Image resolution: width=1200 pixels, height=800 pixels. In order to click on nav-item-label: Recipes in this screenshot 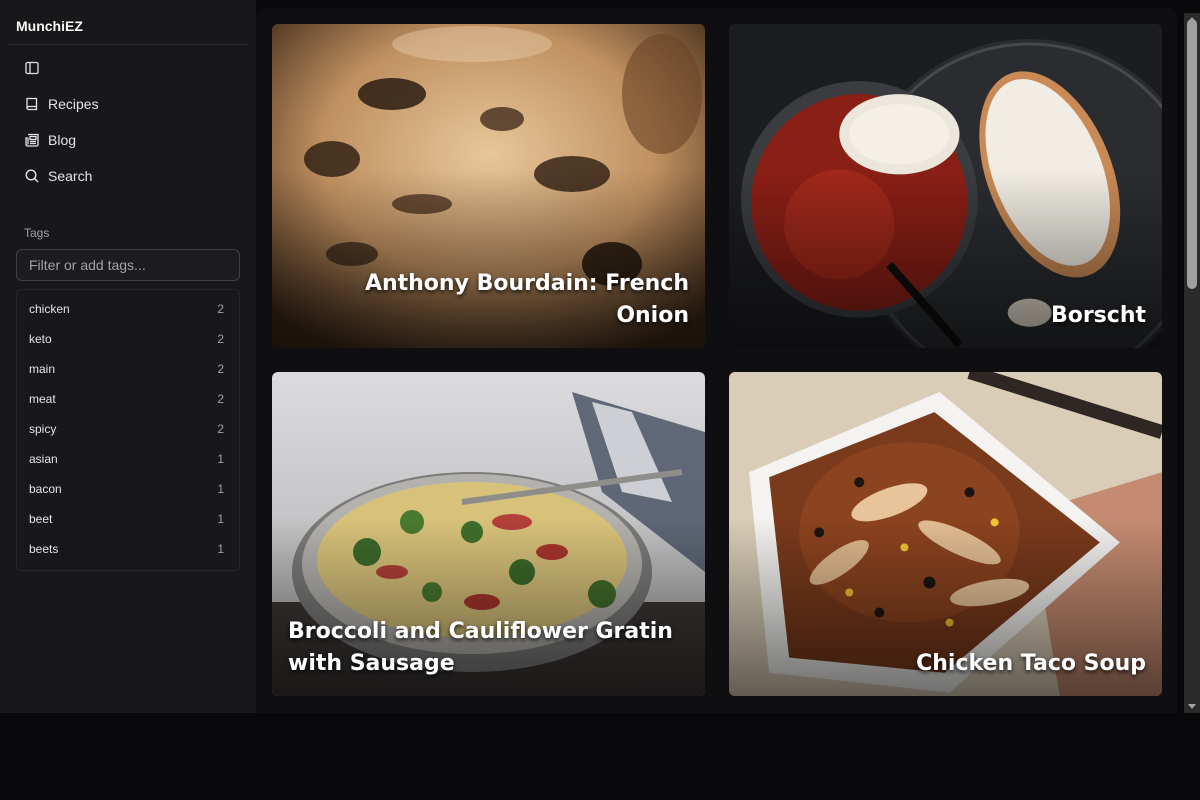, I will do `click(73, 104)`.